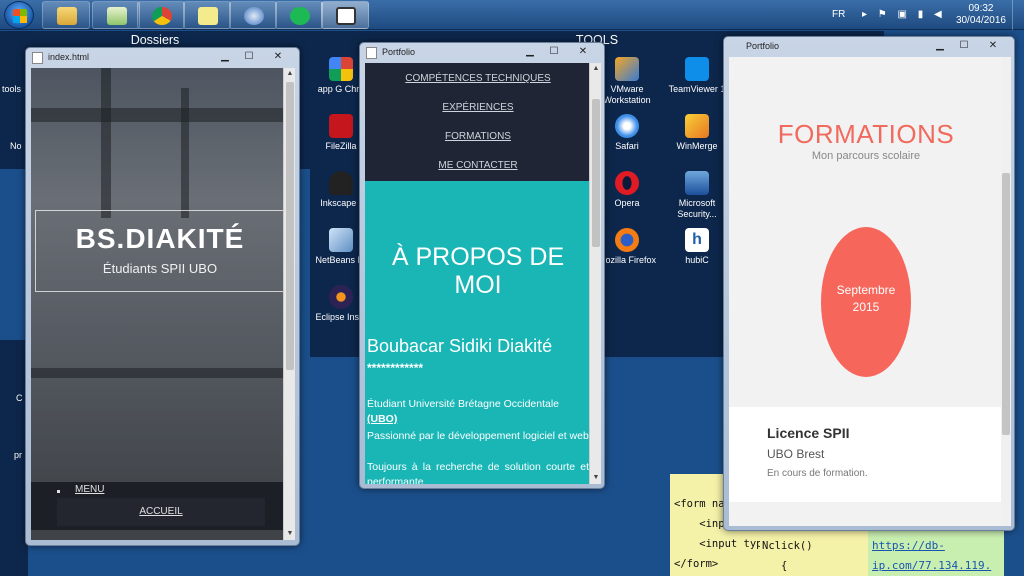  I want to click on nav-formations: FORMATIONS, so click(478, 136).